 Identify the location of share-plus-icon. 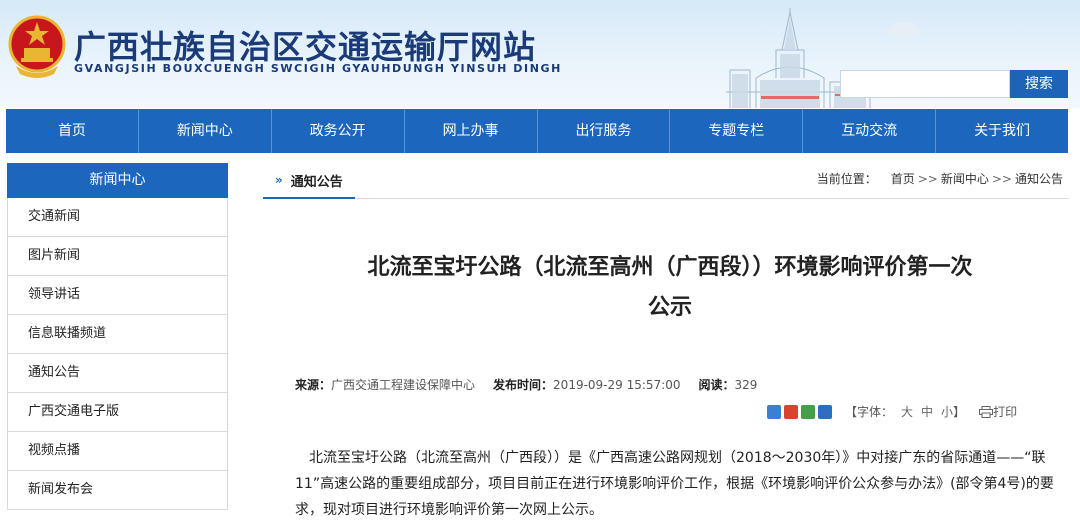
(774, 411).